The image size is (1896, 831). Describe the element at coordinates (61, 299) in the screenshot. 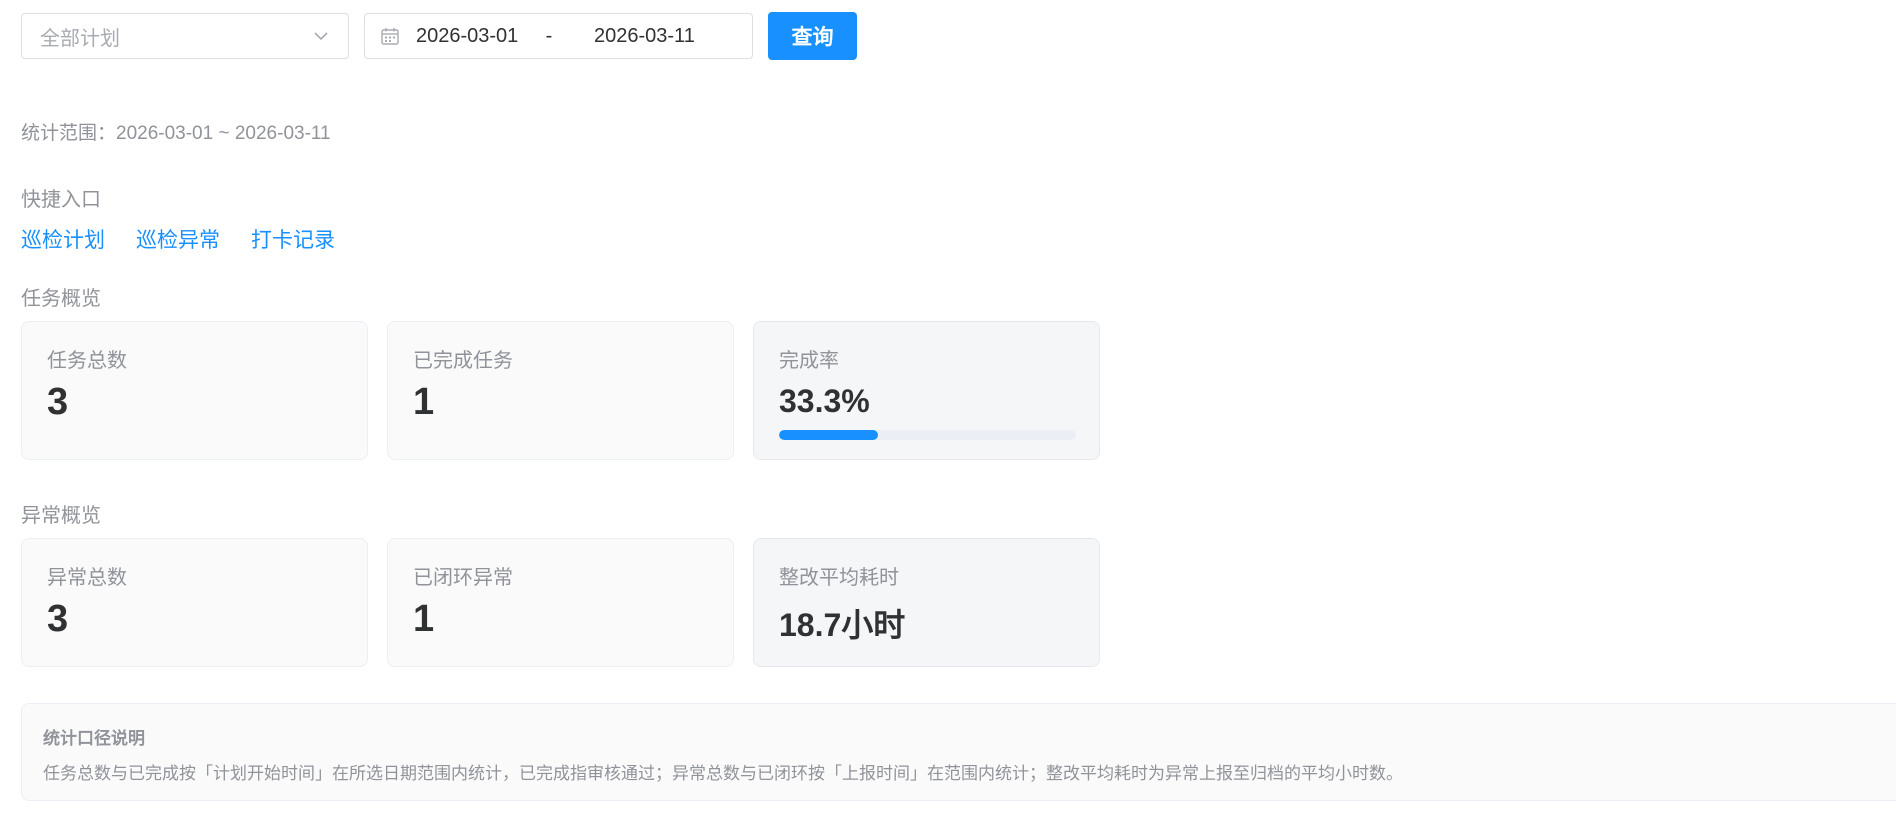

I see `task-overview-title: 任务概览` at that location.